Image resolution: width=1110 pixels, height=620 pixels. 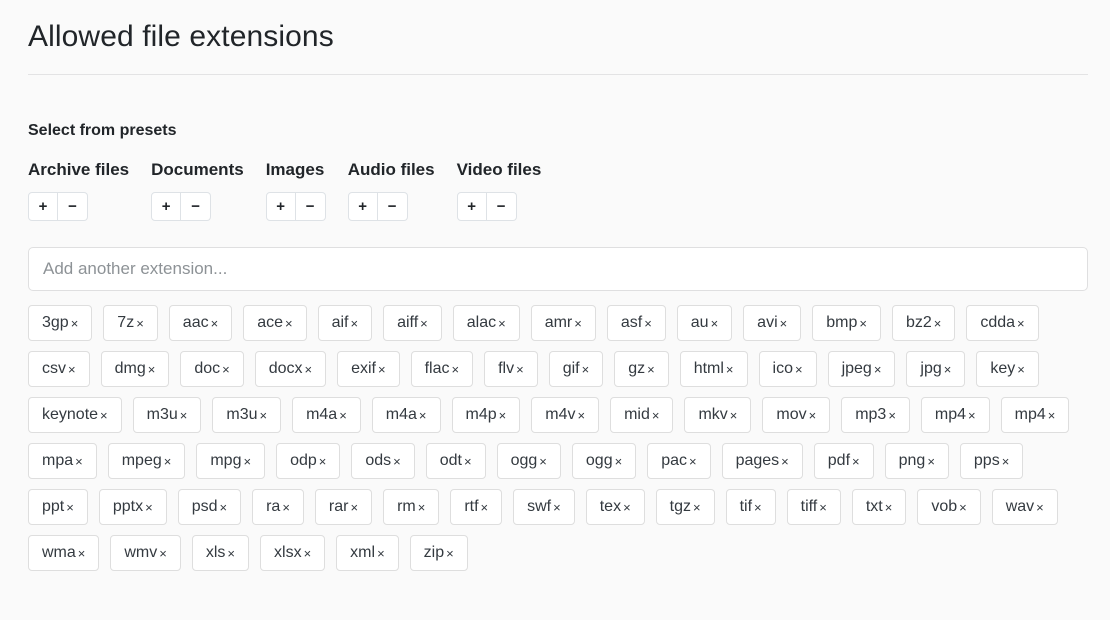 What do you see at coordinates (986, 460) in the screenshot?
I see `extension-tag-label: pps` at bounding box center [986, 460].